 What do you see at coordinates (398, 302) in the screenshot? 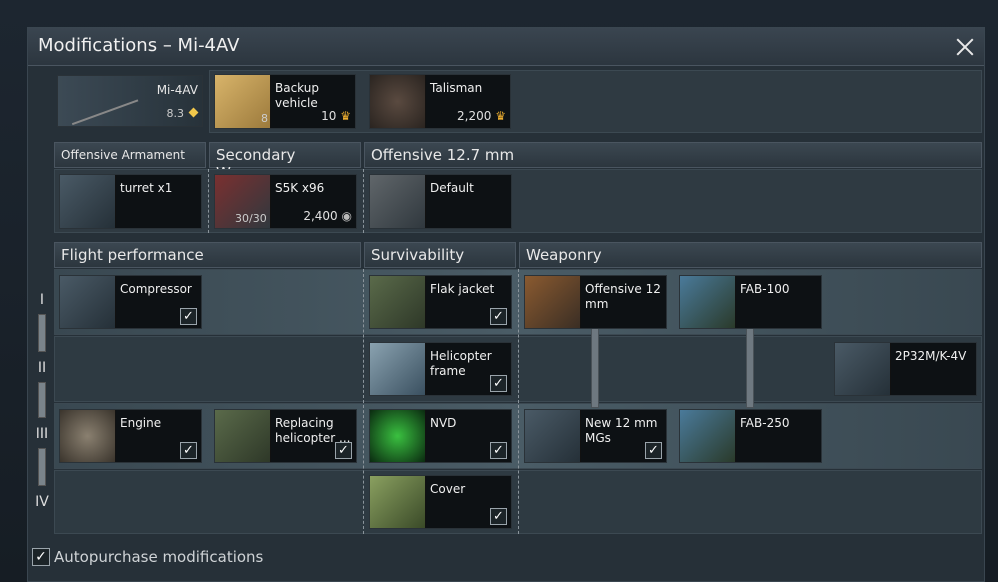
I see `flak-jacket-icon` at bounding box center [398, 302].